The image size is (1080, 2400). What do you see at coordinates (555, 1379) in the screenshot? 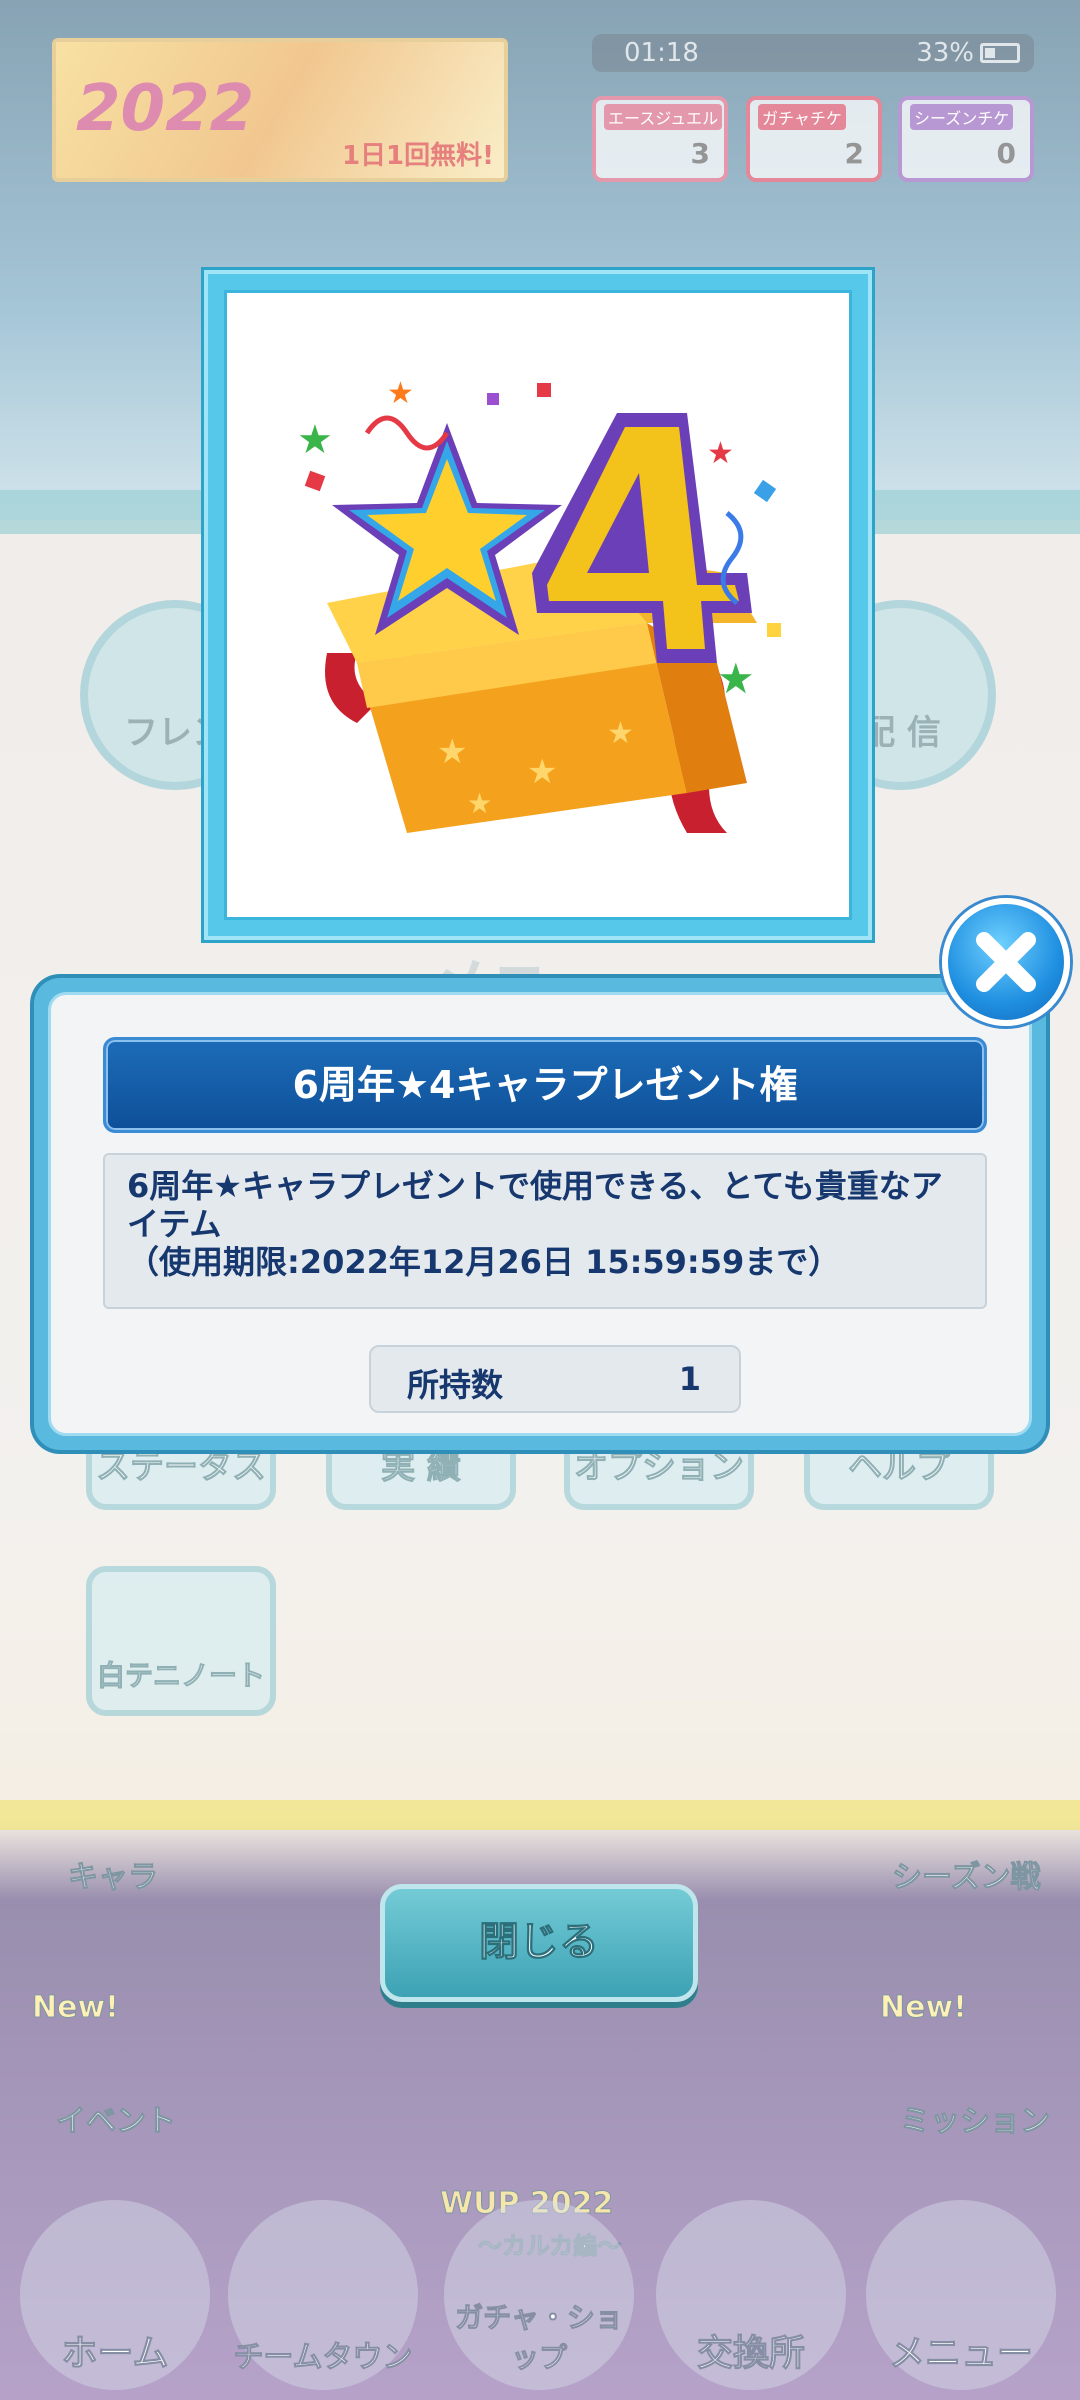
I see `owned-count-box: 所持数 1` at bounding box center [555, 1379].